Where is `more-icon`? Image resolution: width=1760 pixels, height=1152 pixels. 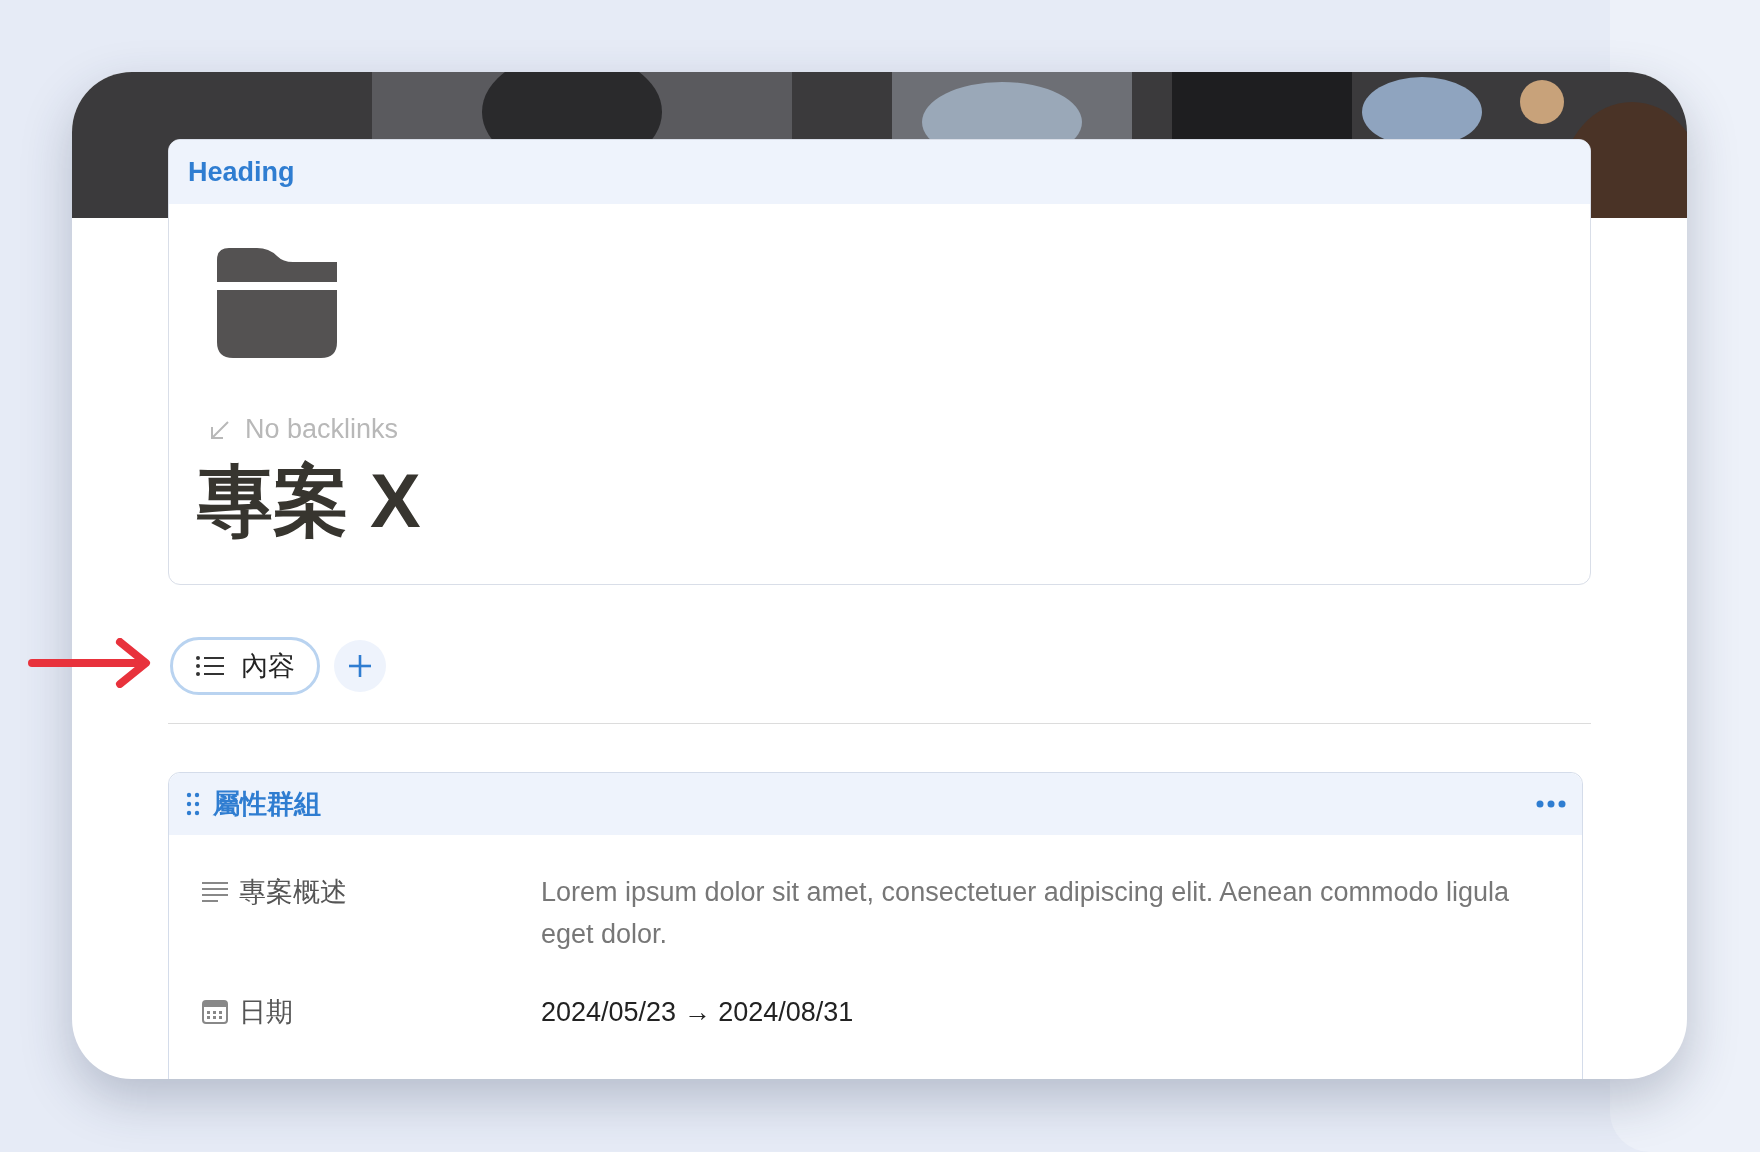 more-icon is located at coordinates (1551, 804).